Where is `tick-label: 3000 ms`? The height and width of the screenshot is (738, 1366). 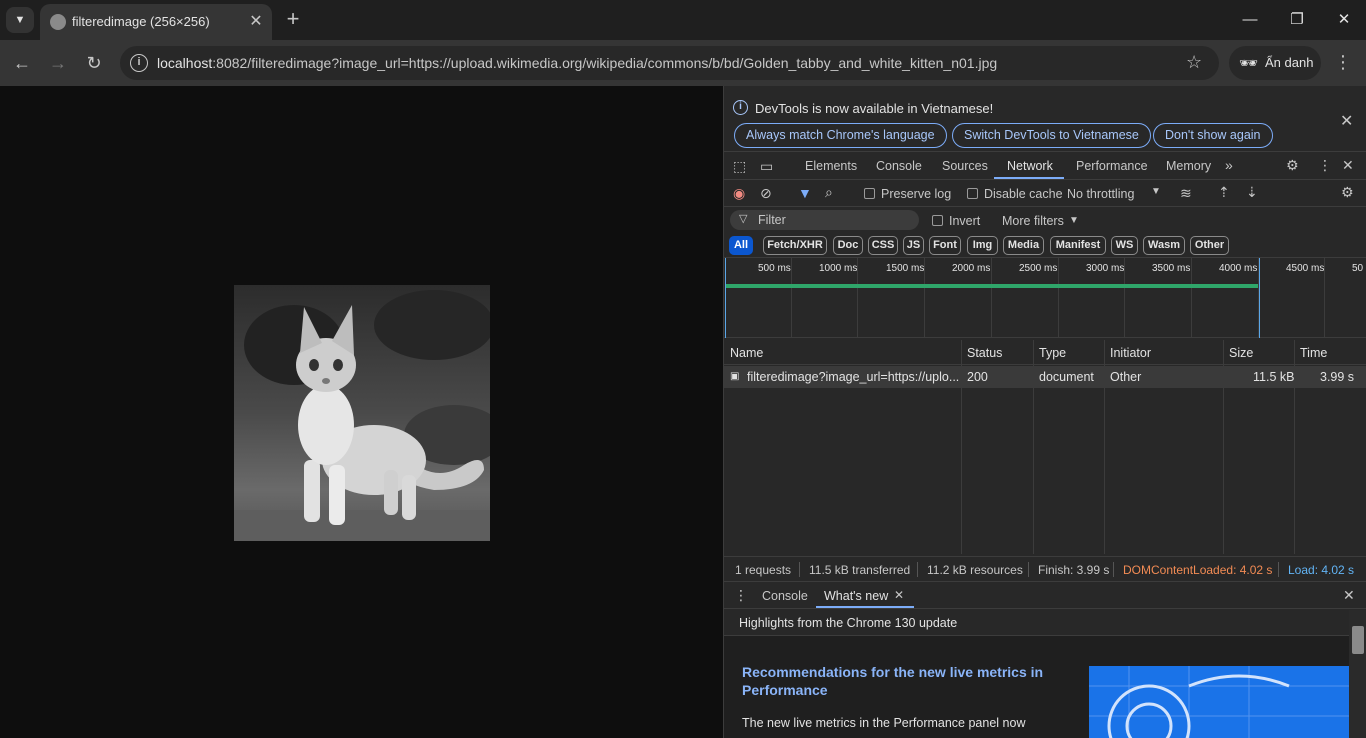 tick-label: 3000 ms is located at coordinates (1105, 268).